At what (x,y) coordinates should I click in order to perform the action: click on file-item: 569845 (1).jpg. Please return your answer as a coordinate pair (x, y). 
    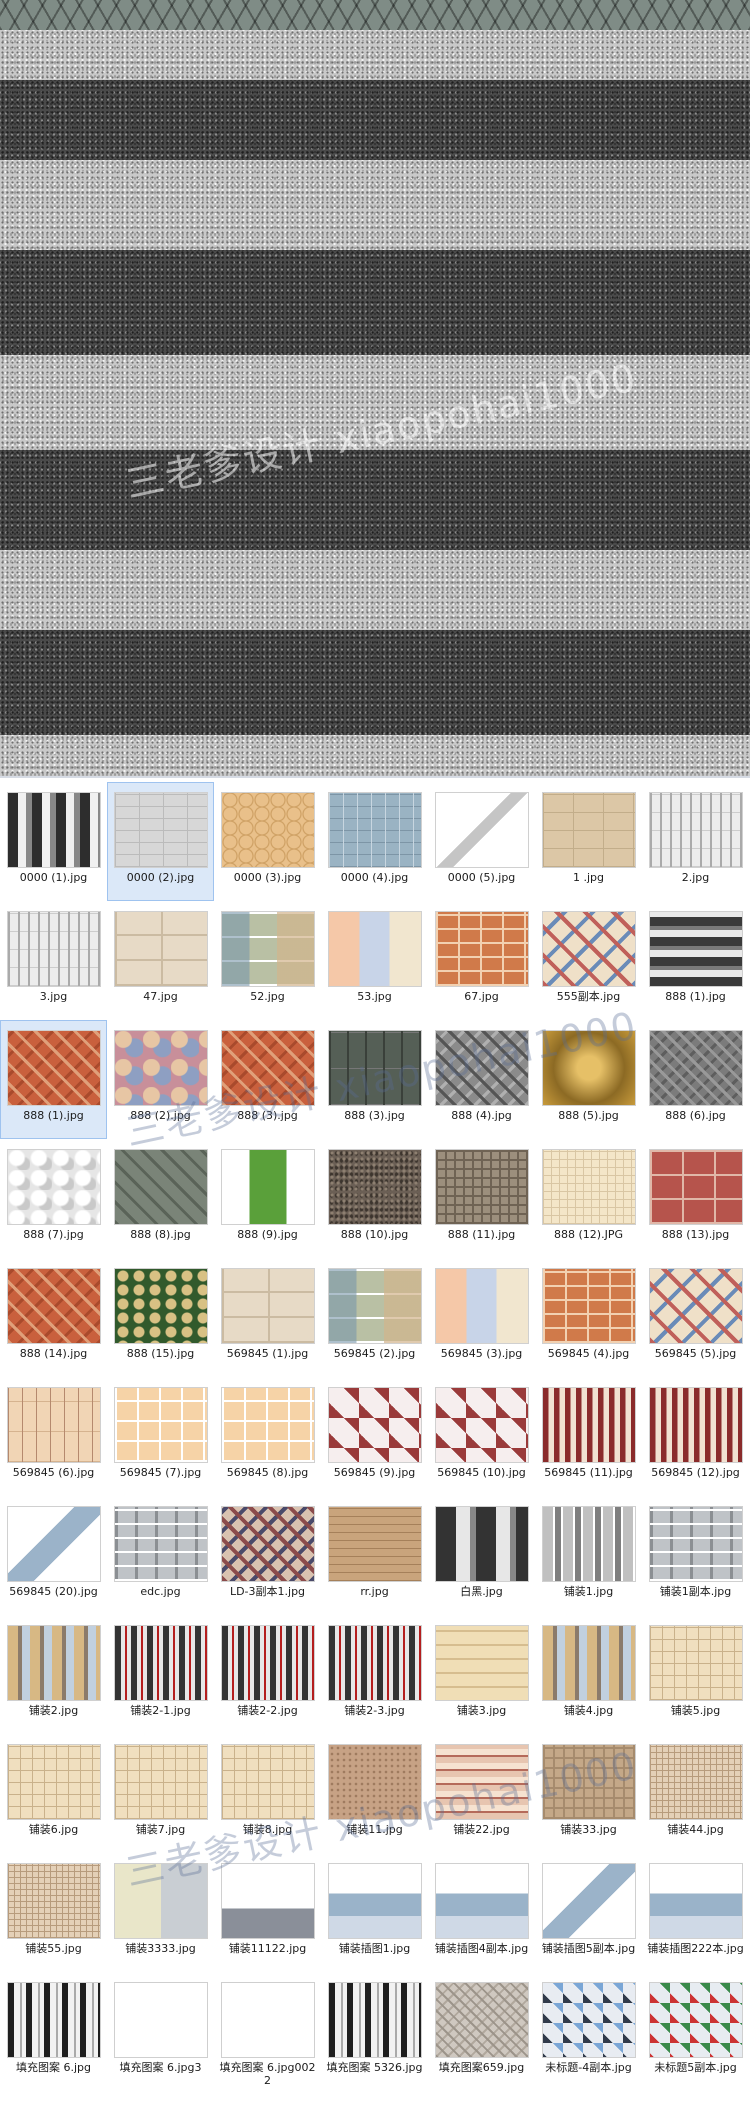
    Looking at the image, I should click on (267, 1317).